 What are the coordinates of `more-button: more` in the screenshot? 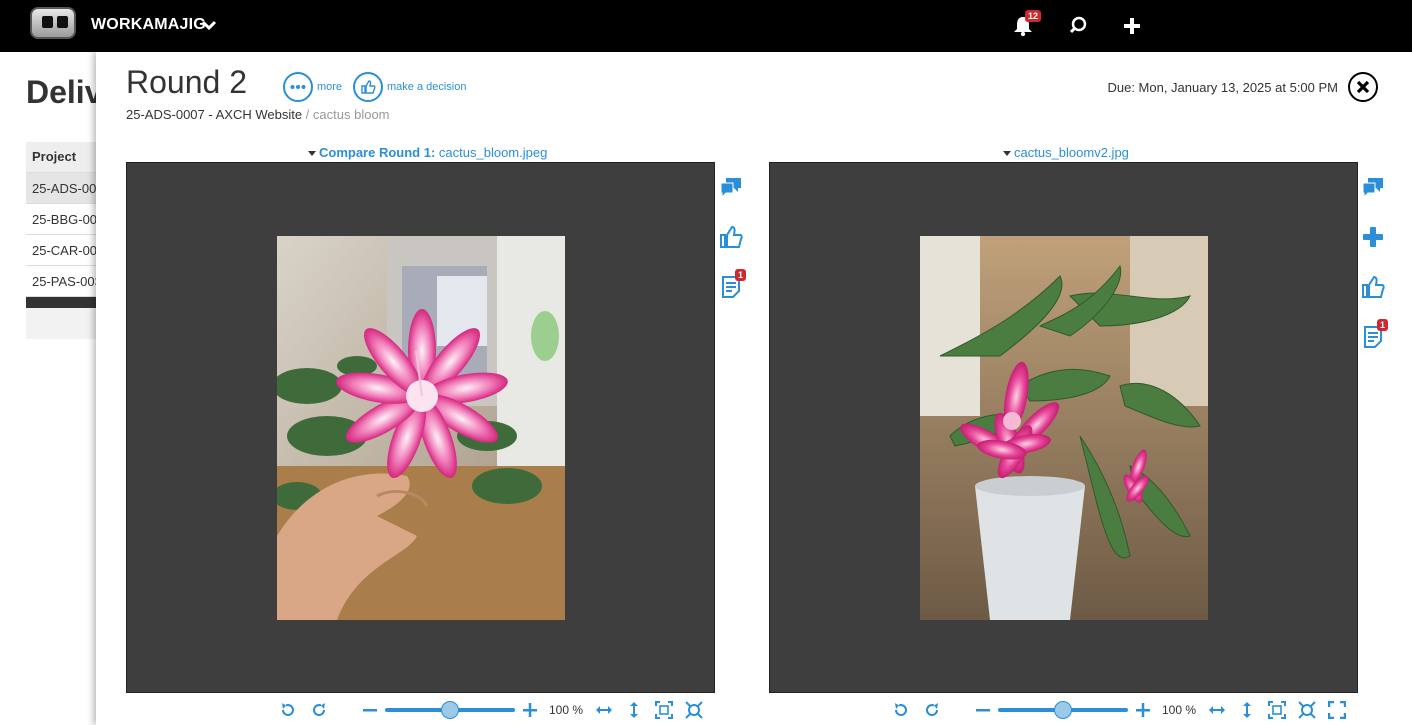 It's located at (312, 87).